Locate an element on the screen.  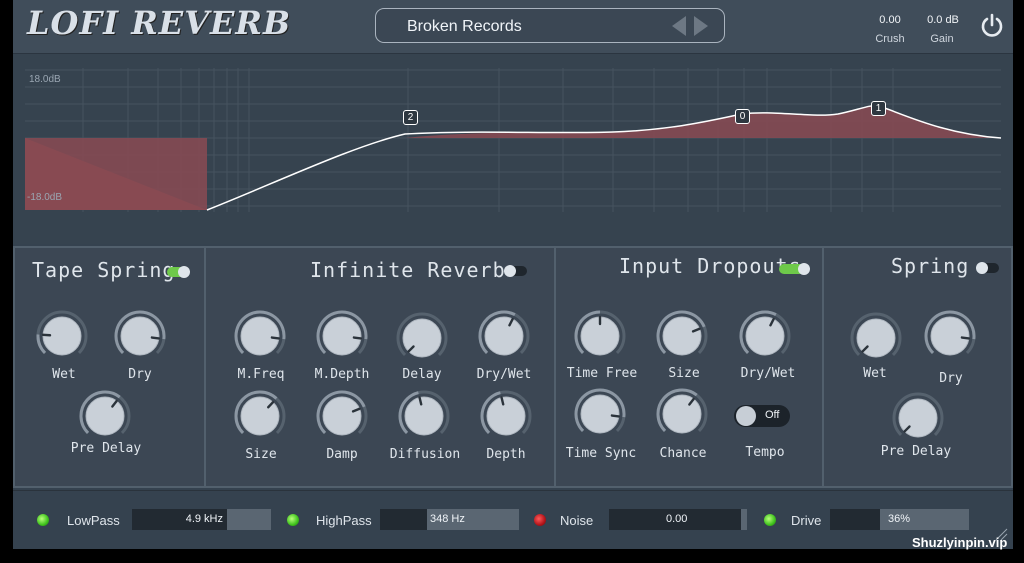
knob-dropouts-drywet is located at coordinates (765, 336).